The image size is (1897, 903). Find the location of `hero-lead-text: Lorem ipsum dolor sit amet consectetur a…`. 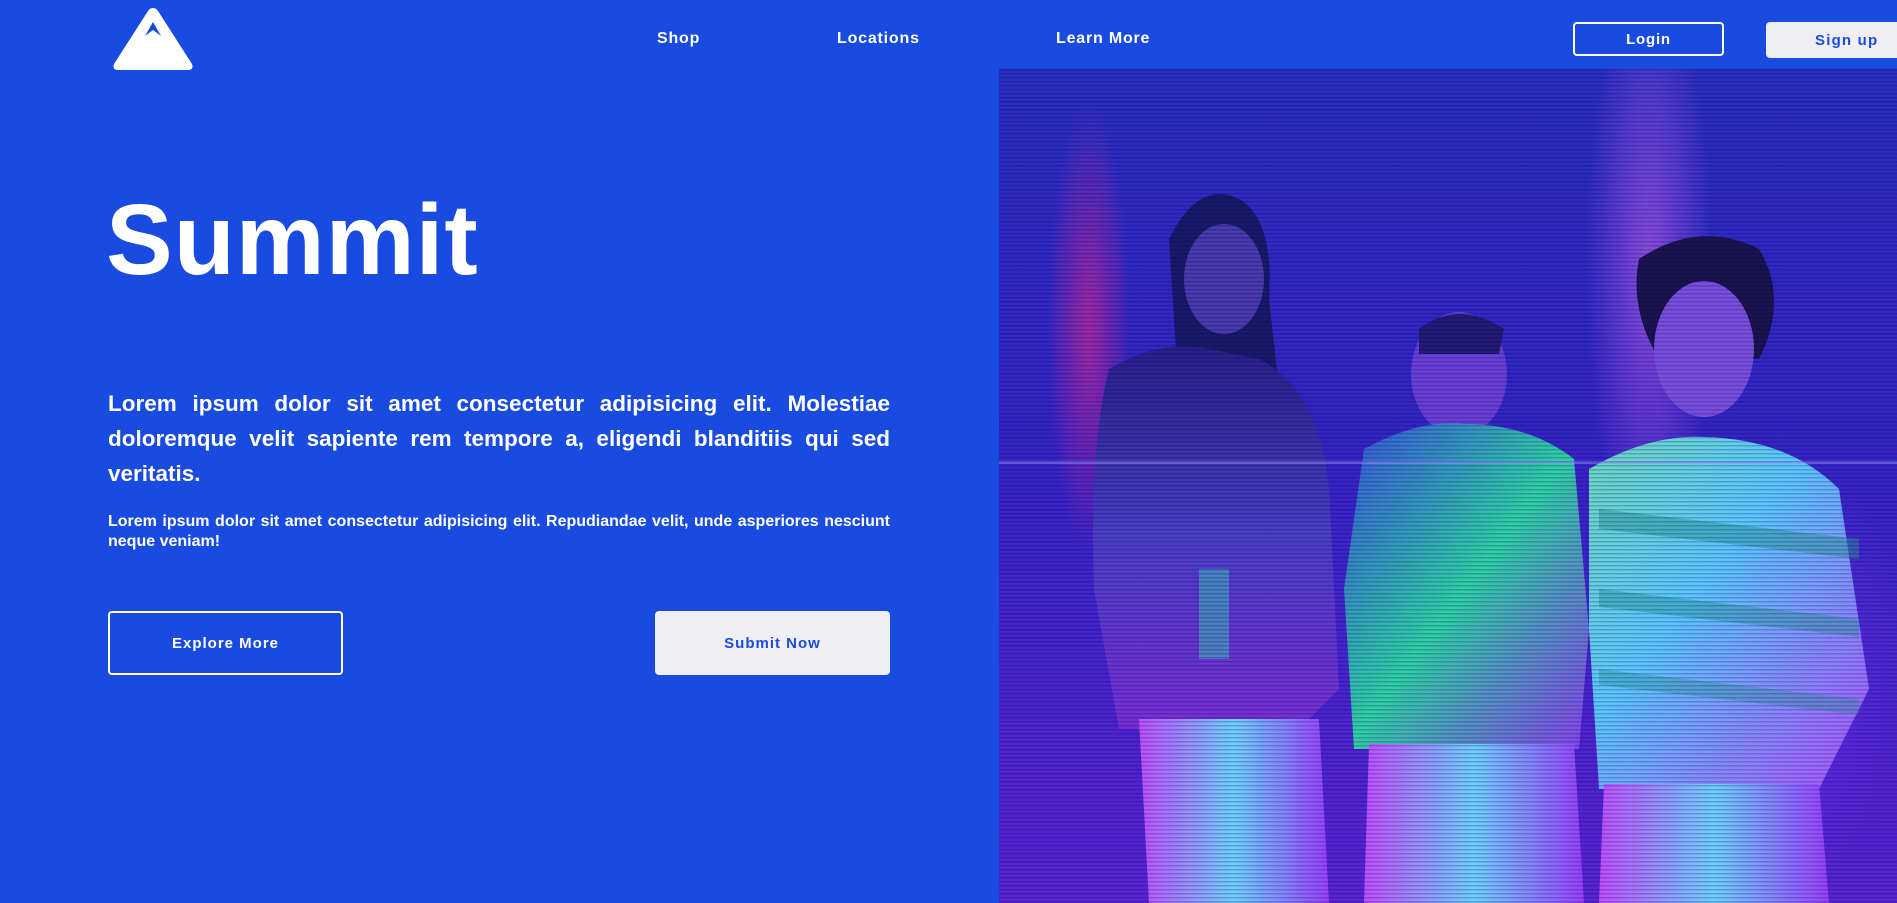

hero-lead-text: Lorem ipsum dolor sit amet consectetur a… is located at coordinates (499, 438).